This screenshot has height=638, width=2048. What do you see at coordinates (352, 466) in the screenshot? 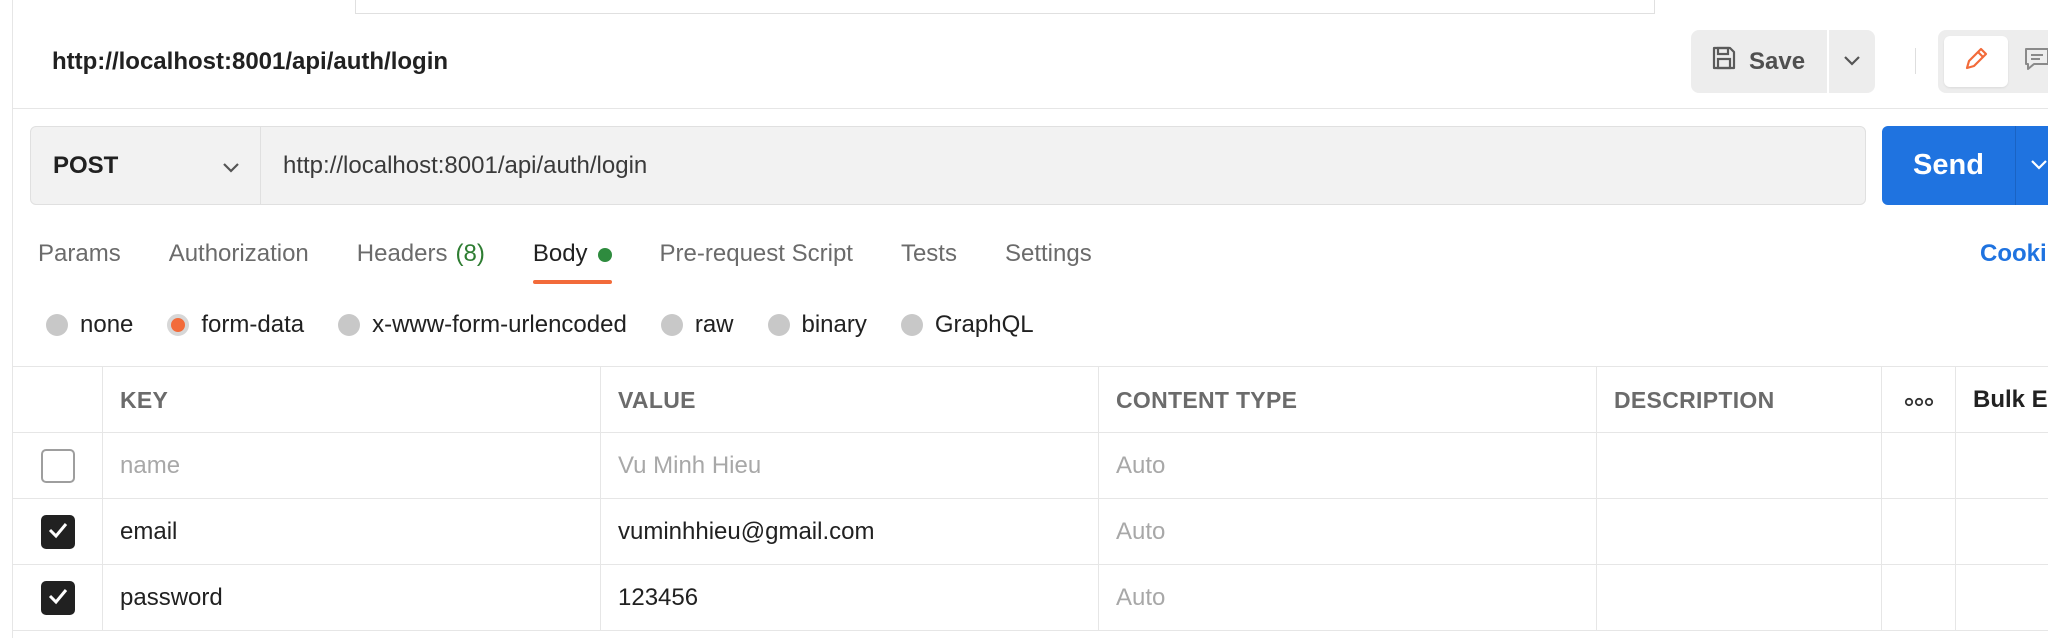
I see `key-cell: name` at bounding box center [352, 466].